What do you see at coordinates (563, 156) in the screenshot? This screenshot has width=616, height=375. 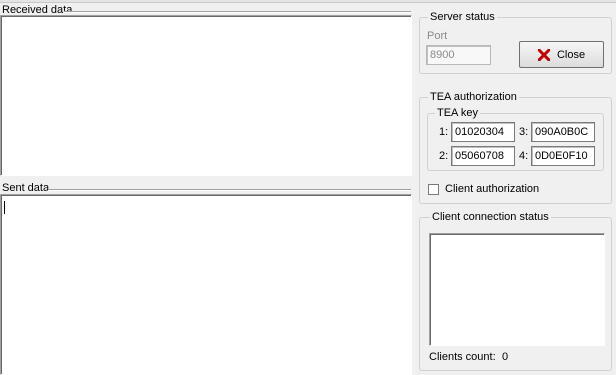 I see `tea-key-4-field: 0D0E0F10` at bounding box center [563, 156].